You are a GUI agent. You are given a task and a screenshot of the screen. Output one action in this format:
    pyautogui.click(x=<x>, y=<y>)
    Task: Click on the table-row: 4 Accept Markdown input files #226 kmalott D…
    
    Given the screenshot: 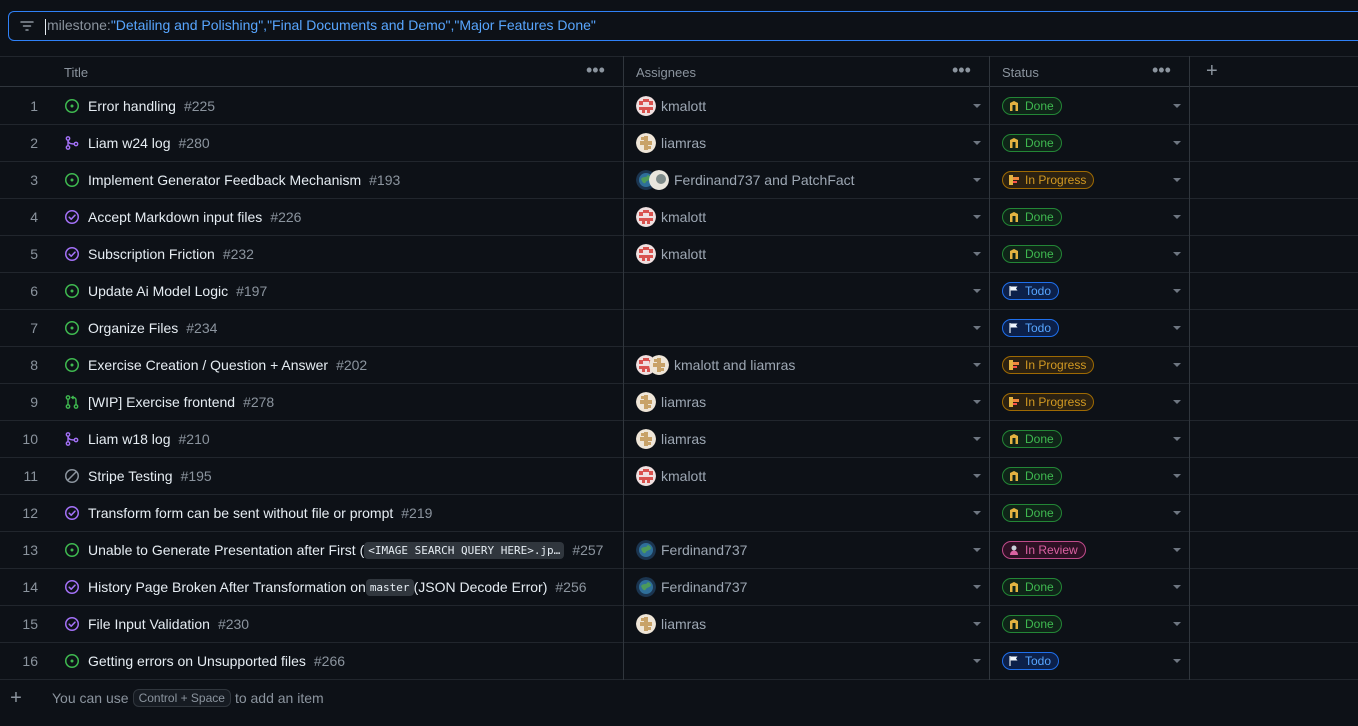 What is the action you would take?
    pyautogui.click(x=679, y=217)
    